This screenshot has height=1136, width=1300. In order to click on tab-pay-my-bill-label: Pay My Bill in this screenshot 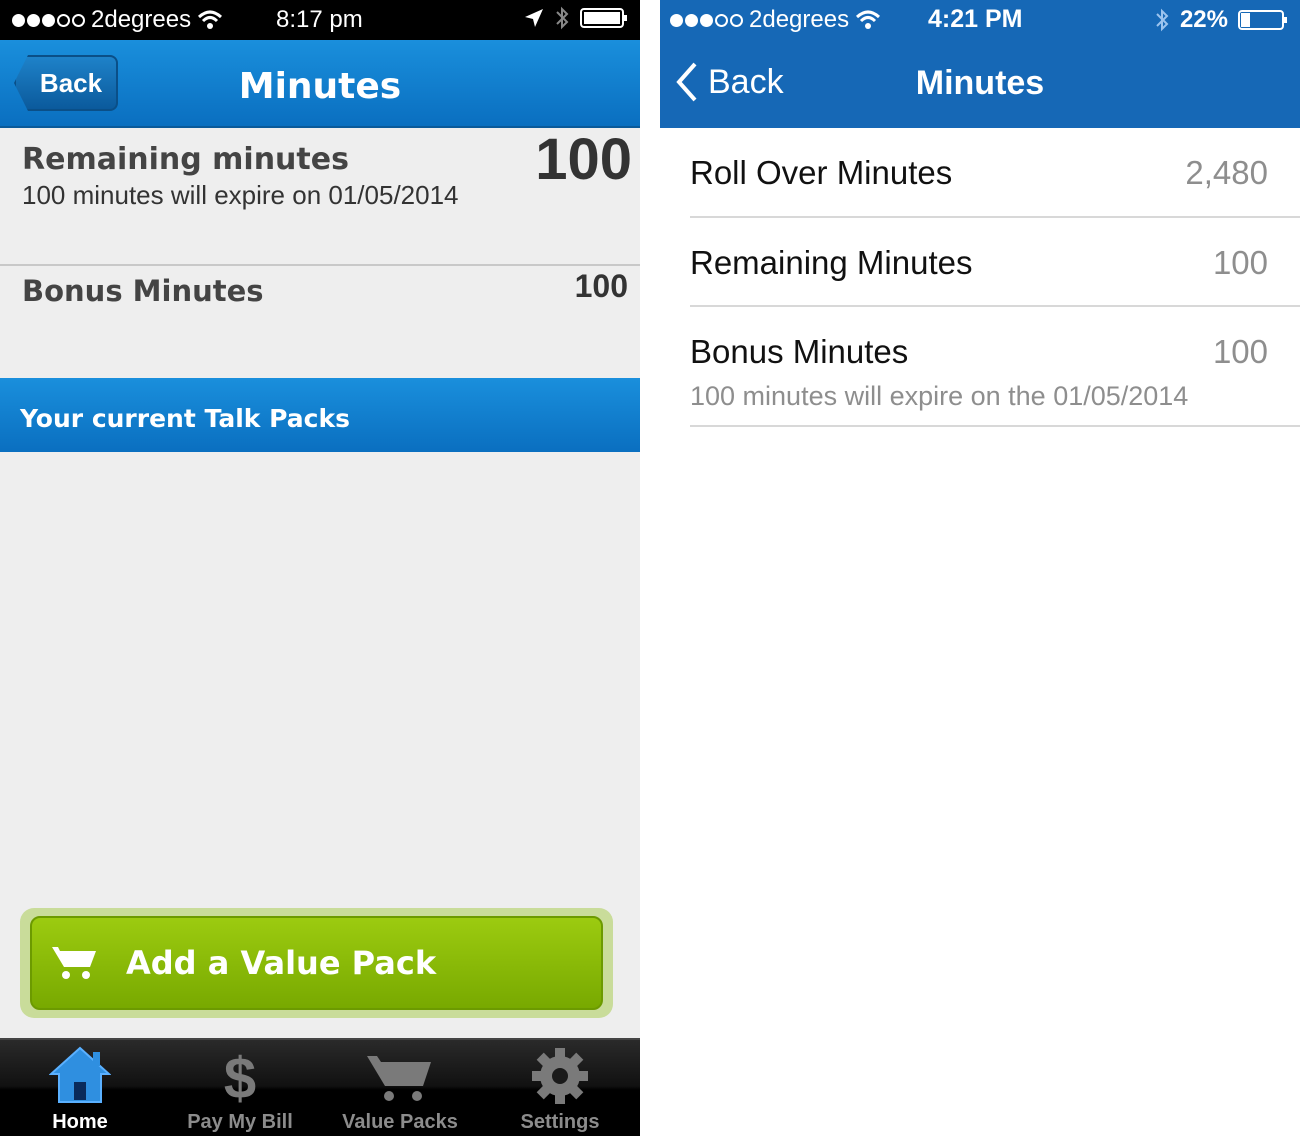, I will do `click(240, 1122)`.